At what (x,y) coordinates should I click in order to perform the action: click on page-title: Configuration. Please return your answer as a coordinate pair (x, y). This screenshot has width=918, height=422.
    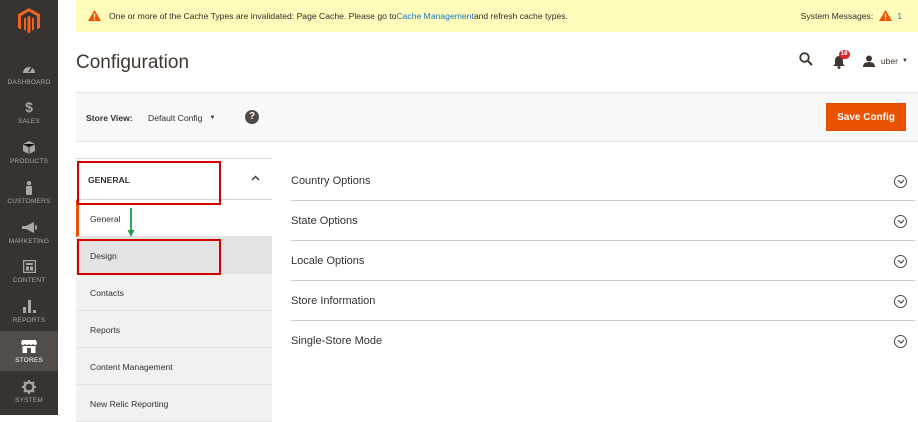
    Looking at the image, I should click on (133, 62).